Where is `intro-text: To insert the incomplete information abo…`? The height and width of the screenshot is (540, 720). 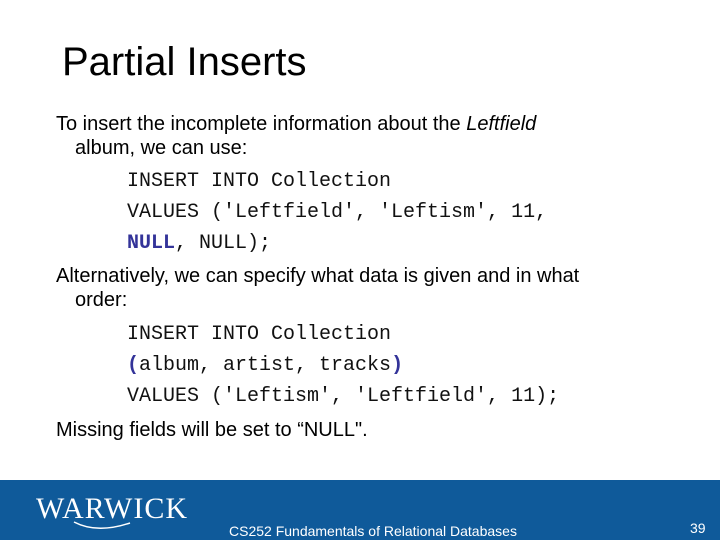
intro-text: To insert the incomplete information abo… is located at coordinates (261, 124).